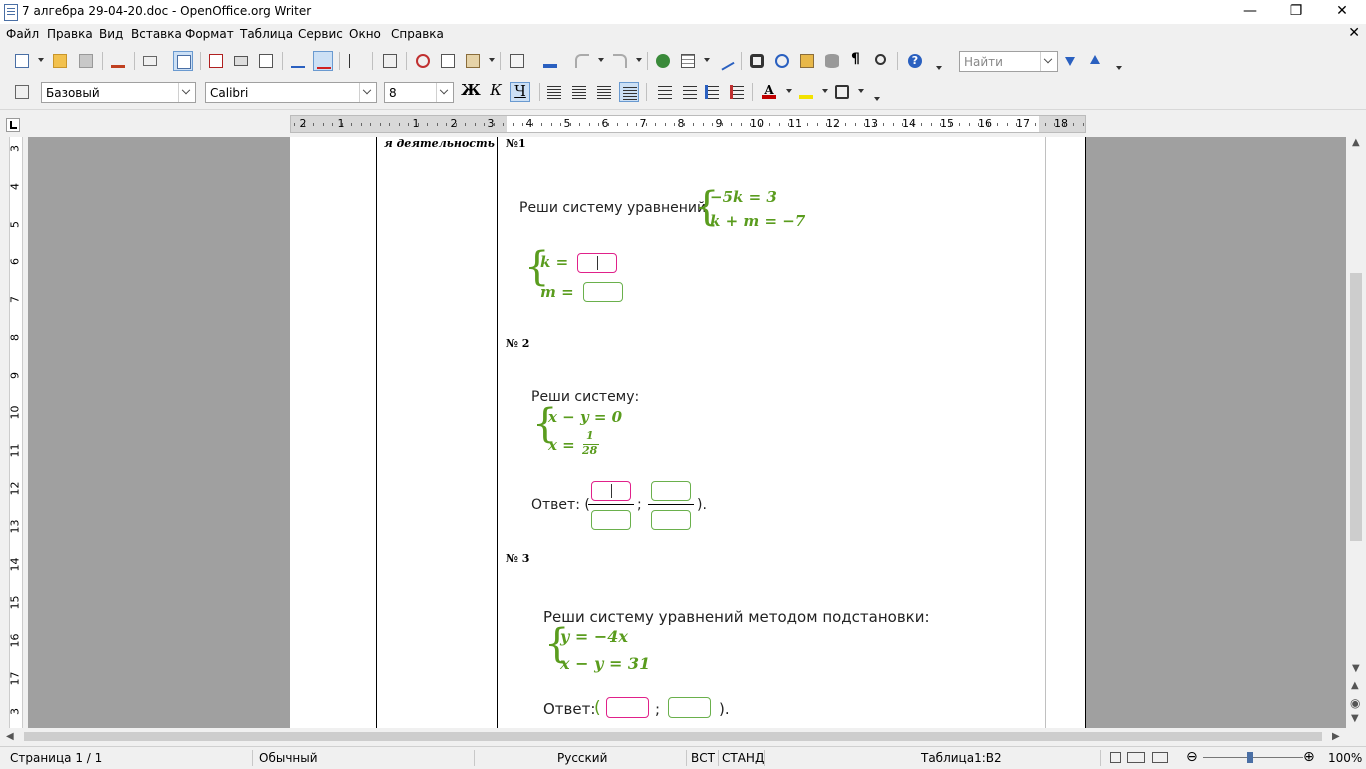  I want to click on clone-formatting-button, so click(517, 61).